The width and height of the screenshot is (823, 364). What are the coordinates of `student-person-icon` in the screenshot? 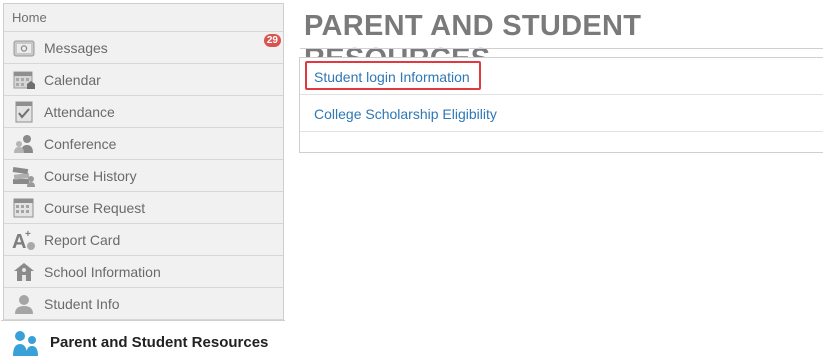 It's located at (24, 304).